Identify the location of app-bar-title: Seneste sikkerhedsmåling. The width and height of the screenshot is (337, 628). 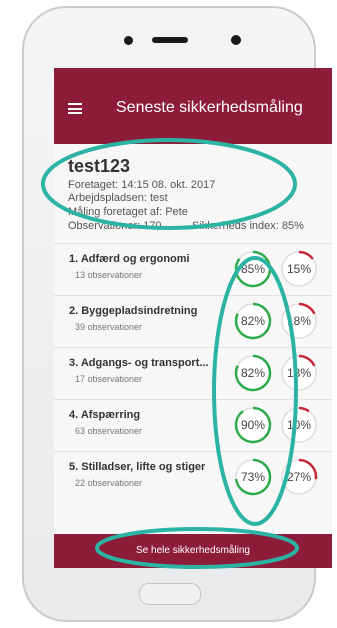
(209, 107).